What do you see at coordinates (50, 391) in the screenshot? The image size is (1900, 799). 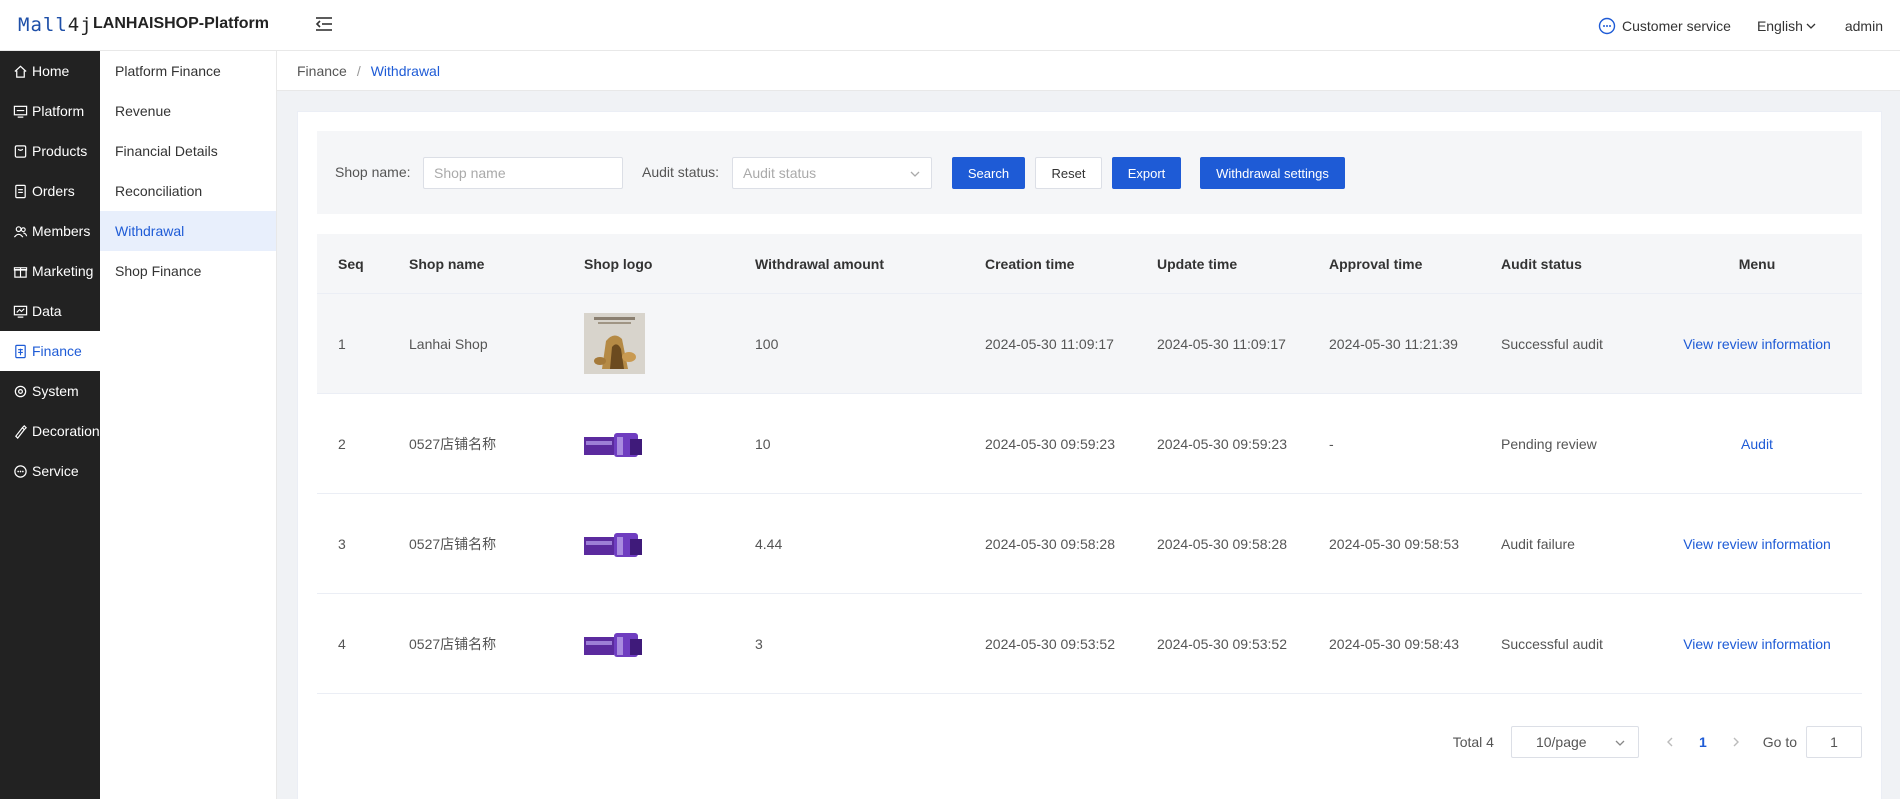 I see `nav-item-system: System` at bounding box center [50, 391].